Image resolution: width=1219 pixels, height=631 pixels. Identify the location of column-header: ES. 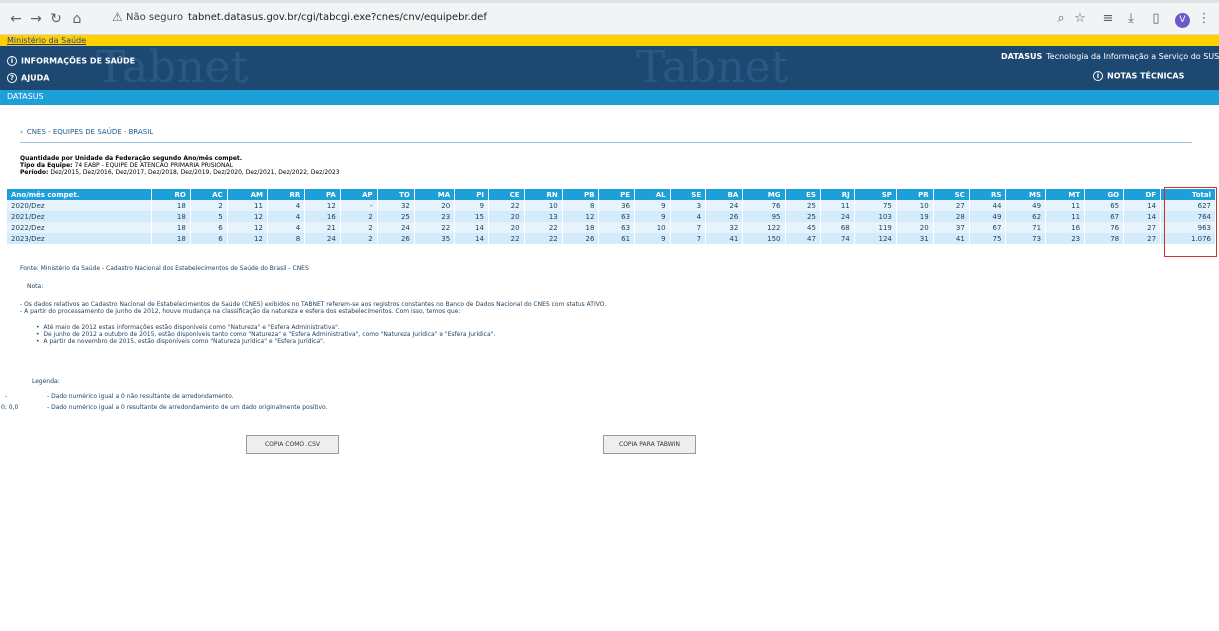
(803, 194).